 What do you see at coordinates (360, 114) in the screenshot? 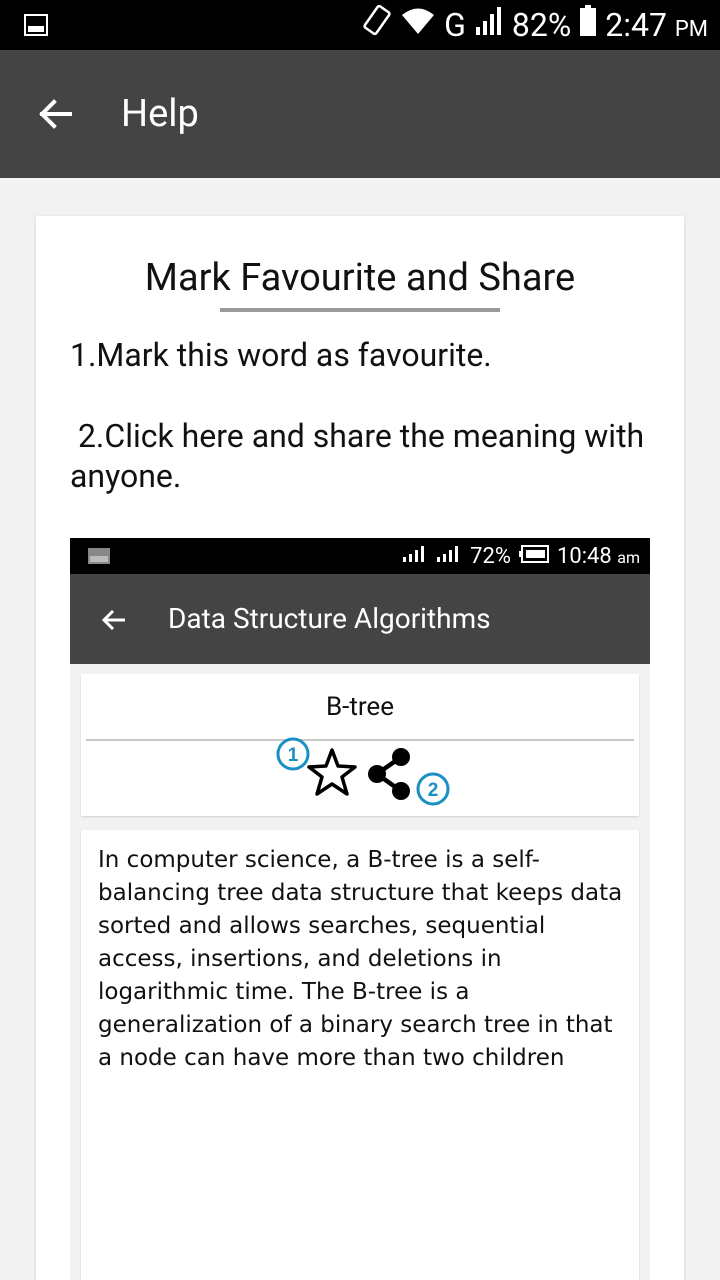
I see `app-toolbar: Help` at bounding box center [360, 114].